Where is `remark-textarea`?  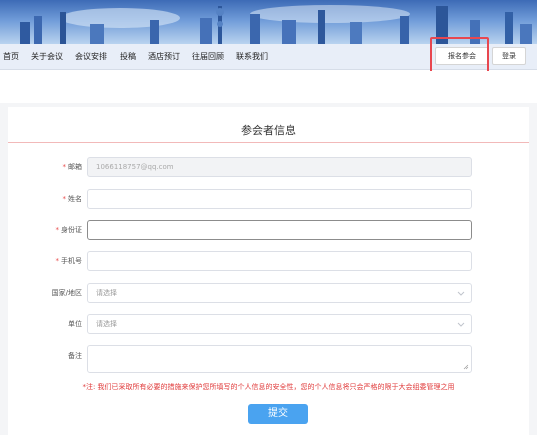
remark-textarea is located at coordinates (279, 359).